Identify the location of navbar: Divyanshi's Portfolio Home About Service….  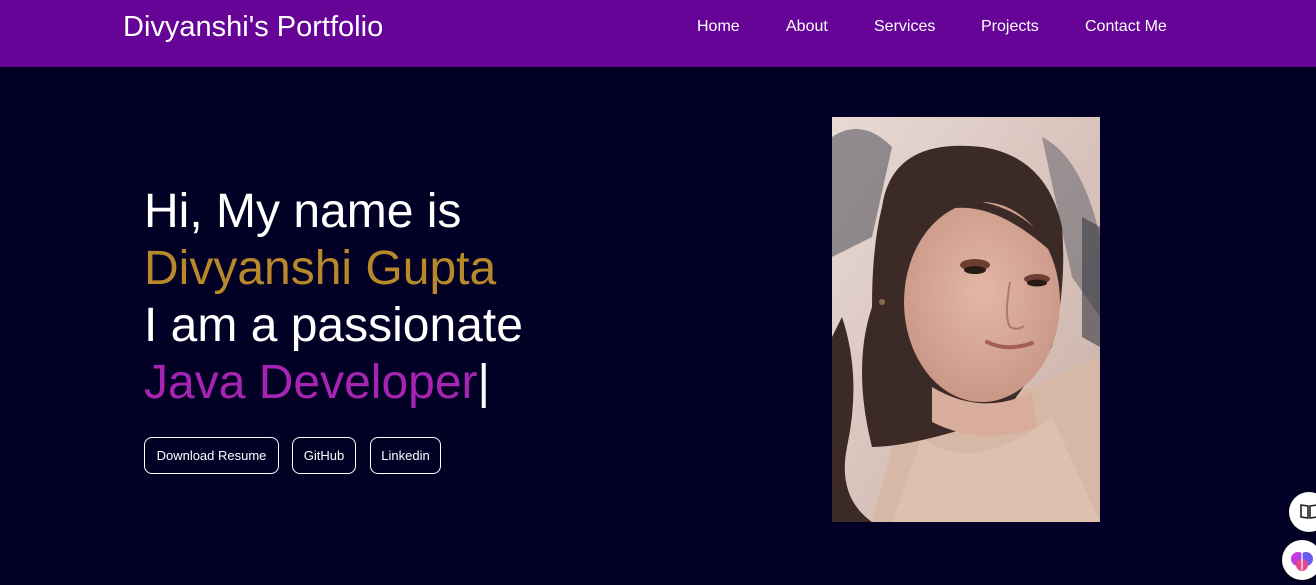
(658, 33).